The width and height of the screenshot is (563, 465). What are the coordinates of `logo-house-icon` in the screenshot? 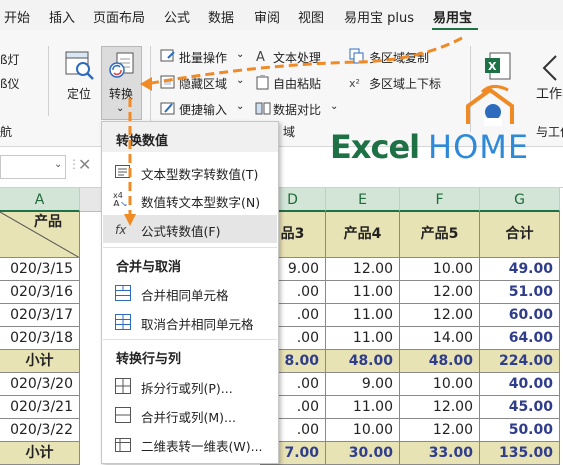 It's located at (490, 105).